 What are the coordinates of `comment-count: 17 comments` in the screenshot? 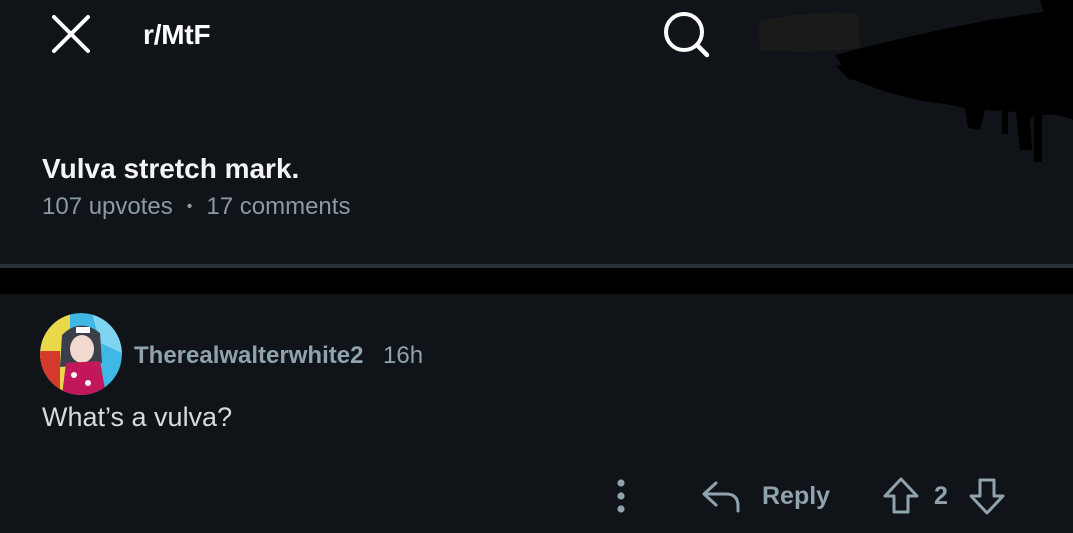 It's located at (278, 206).